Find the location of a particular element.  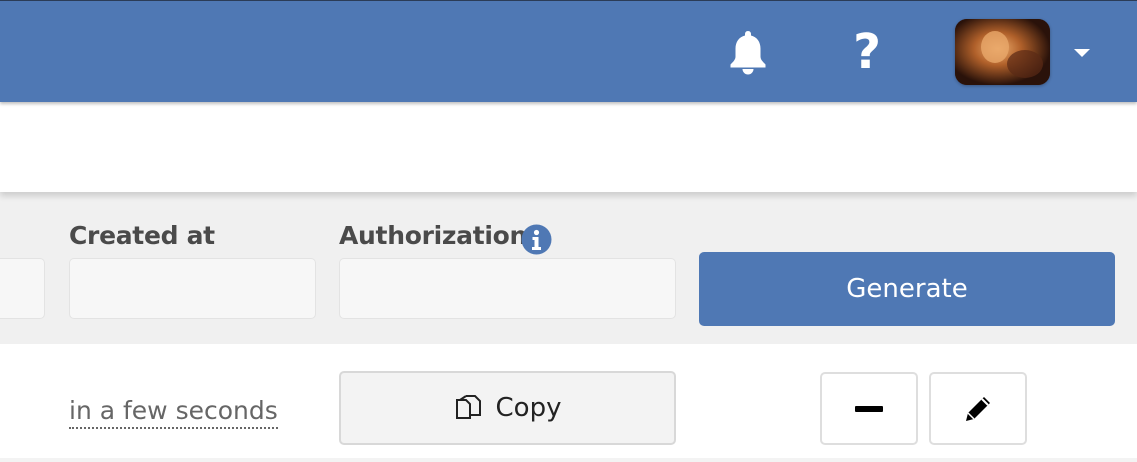

user-menu-toggle is located at coordinates (1082, 53).